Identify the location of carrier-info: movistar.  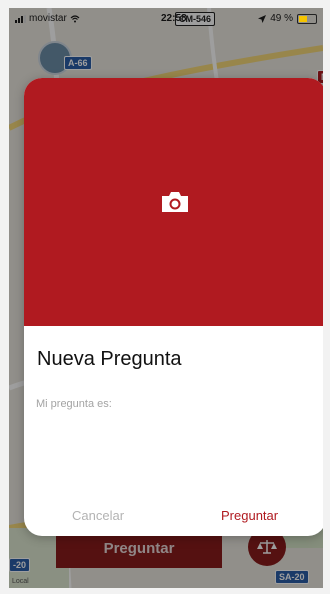
(47, 18).